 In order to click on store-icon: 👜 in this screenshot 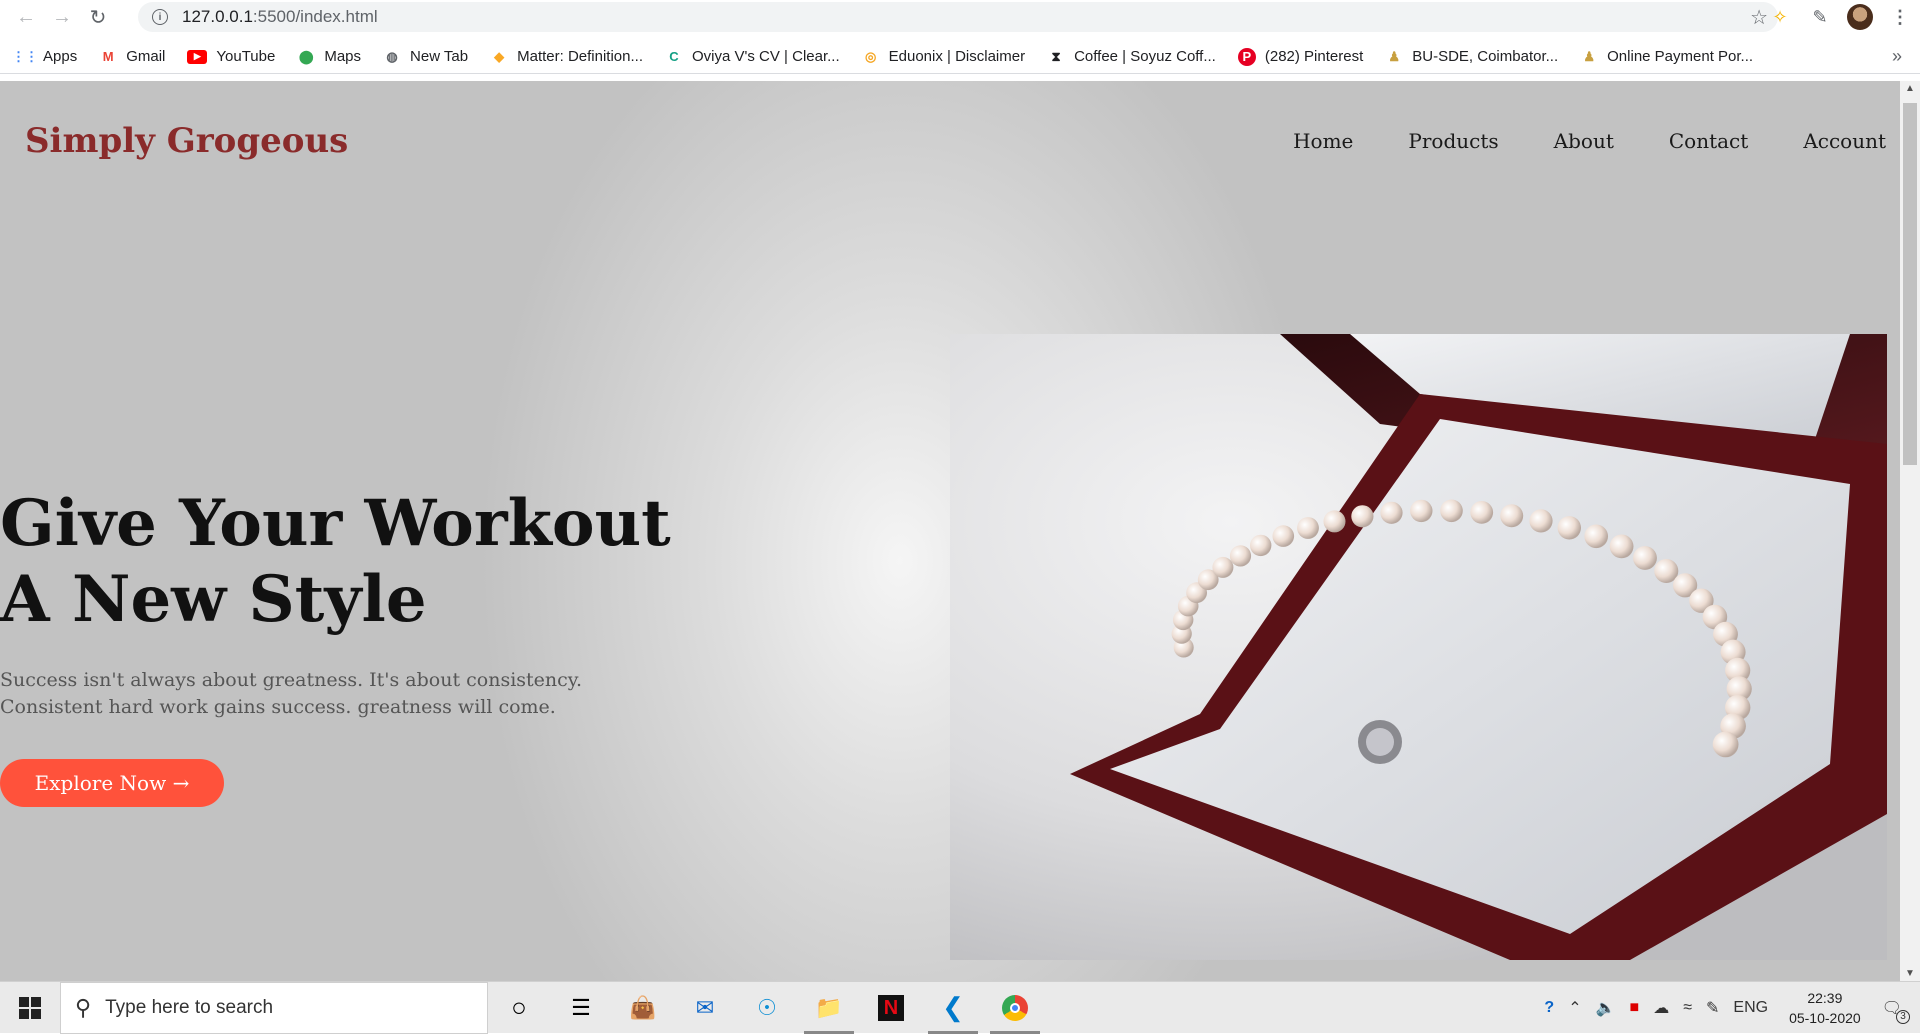, I will do `click(643, 1008)`.